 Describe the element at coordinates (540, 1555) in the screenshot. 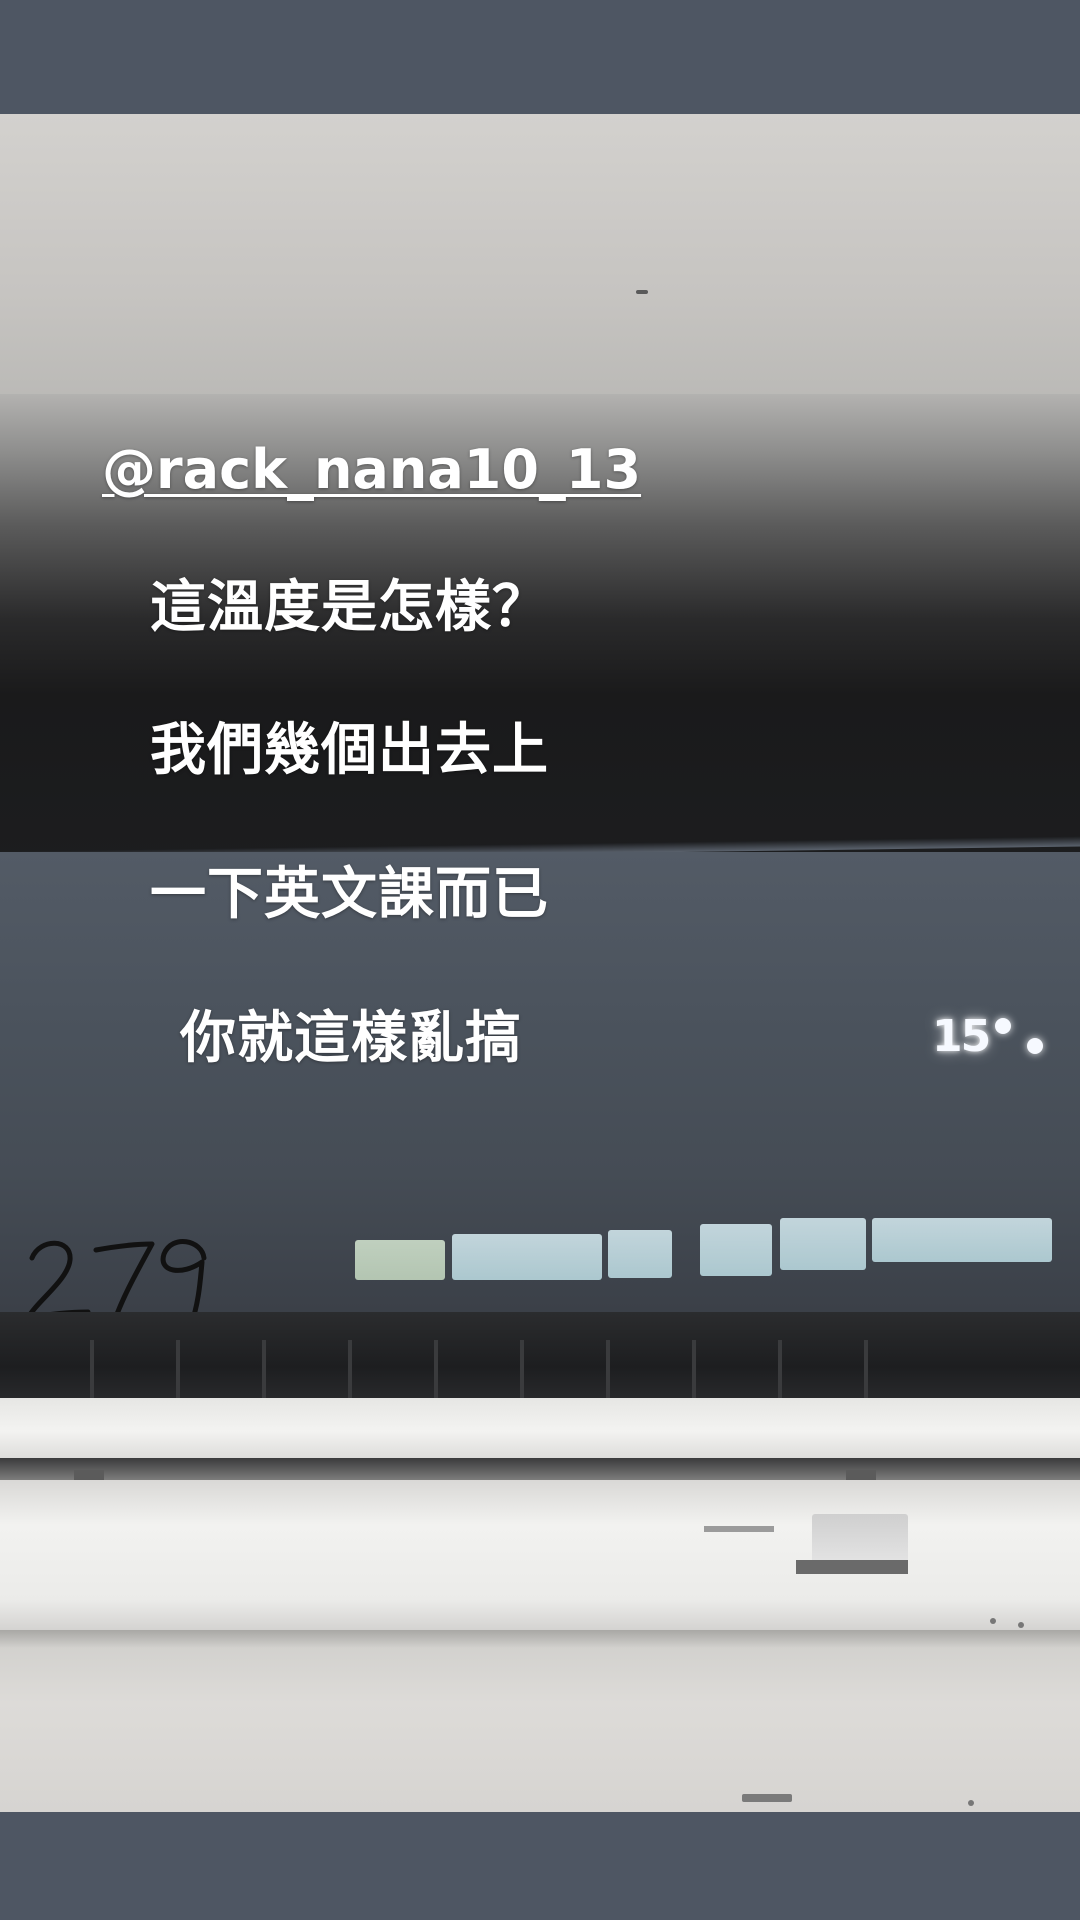

I see `ac-body-lower` at that location.